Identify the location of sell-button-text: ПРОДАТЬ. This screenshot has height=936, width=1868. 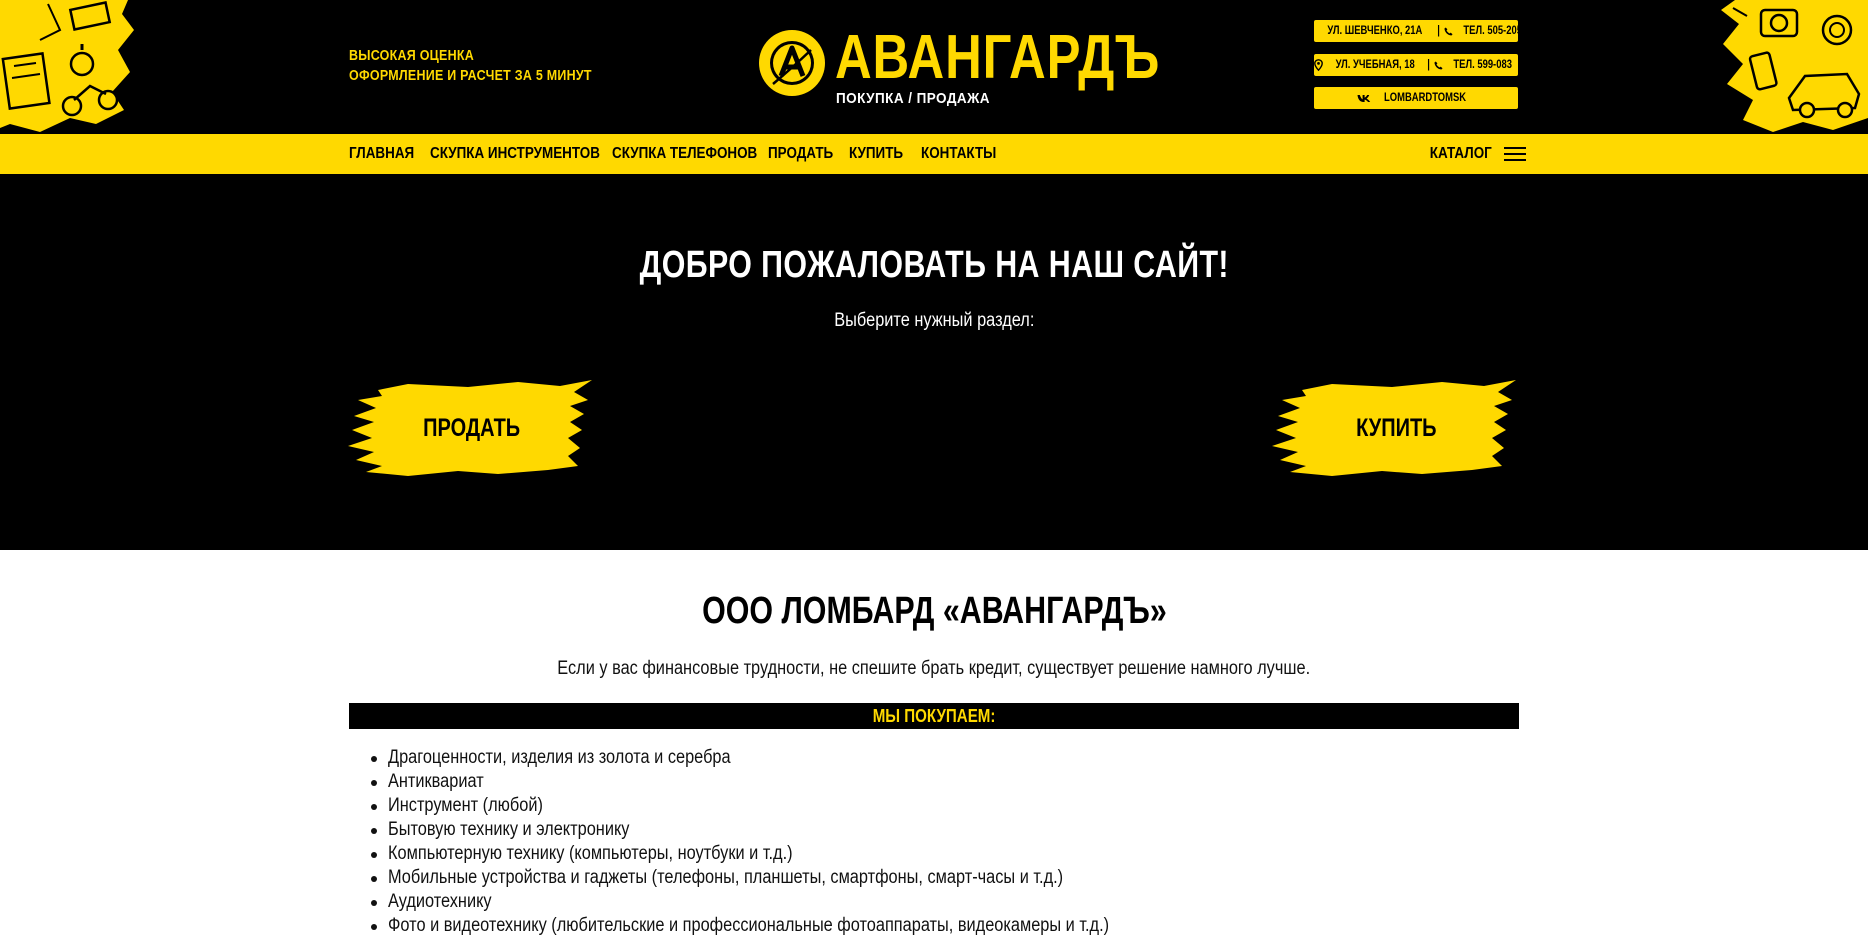
(472, 427).